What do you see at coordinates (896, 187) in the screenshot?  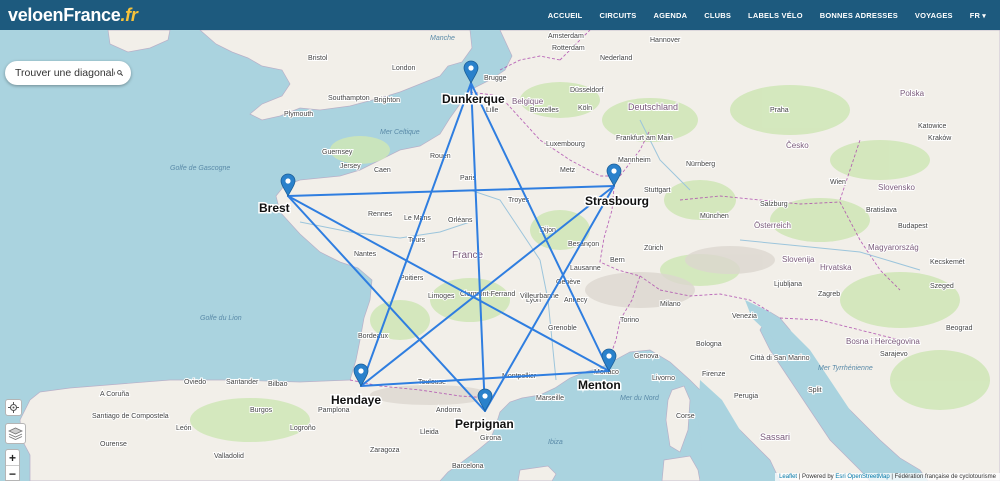 I see `country-label-slovensko: Slovensko` at bounding box center [896, 187].